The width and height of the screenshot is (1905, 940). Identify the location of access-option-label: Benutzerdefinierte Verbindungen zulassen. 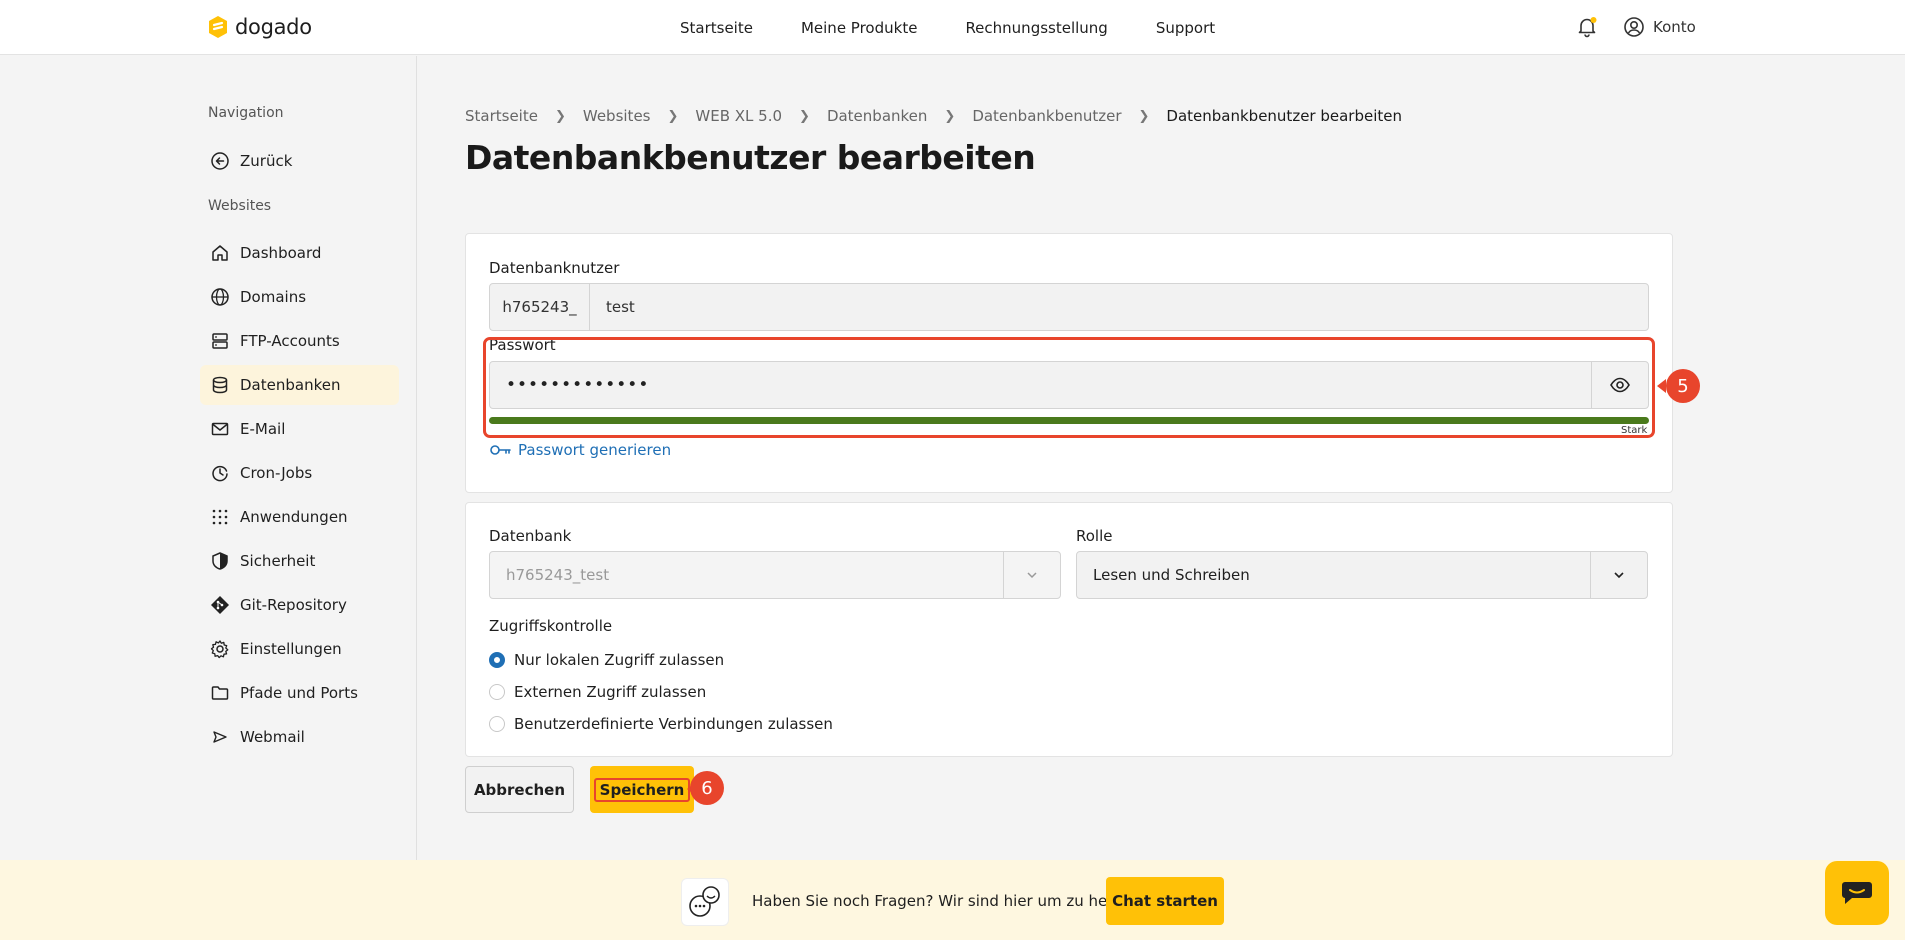
(673, 724).